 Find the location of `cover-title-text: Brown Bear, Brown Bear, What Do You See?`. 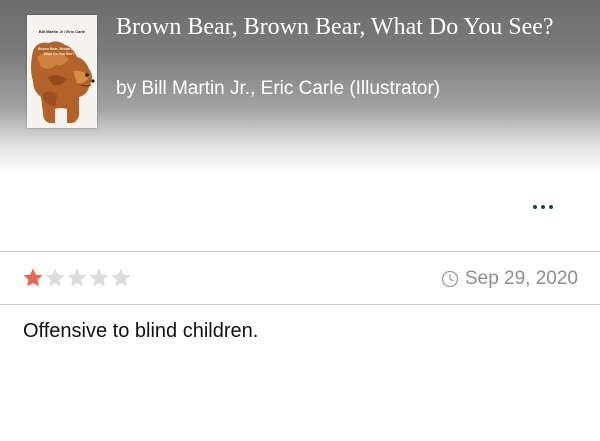

cover-title-text: Brown Bear, Brown Bear, What Do You See? is located at coordinates (59, 51).